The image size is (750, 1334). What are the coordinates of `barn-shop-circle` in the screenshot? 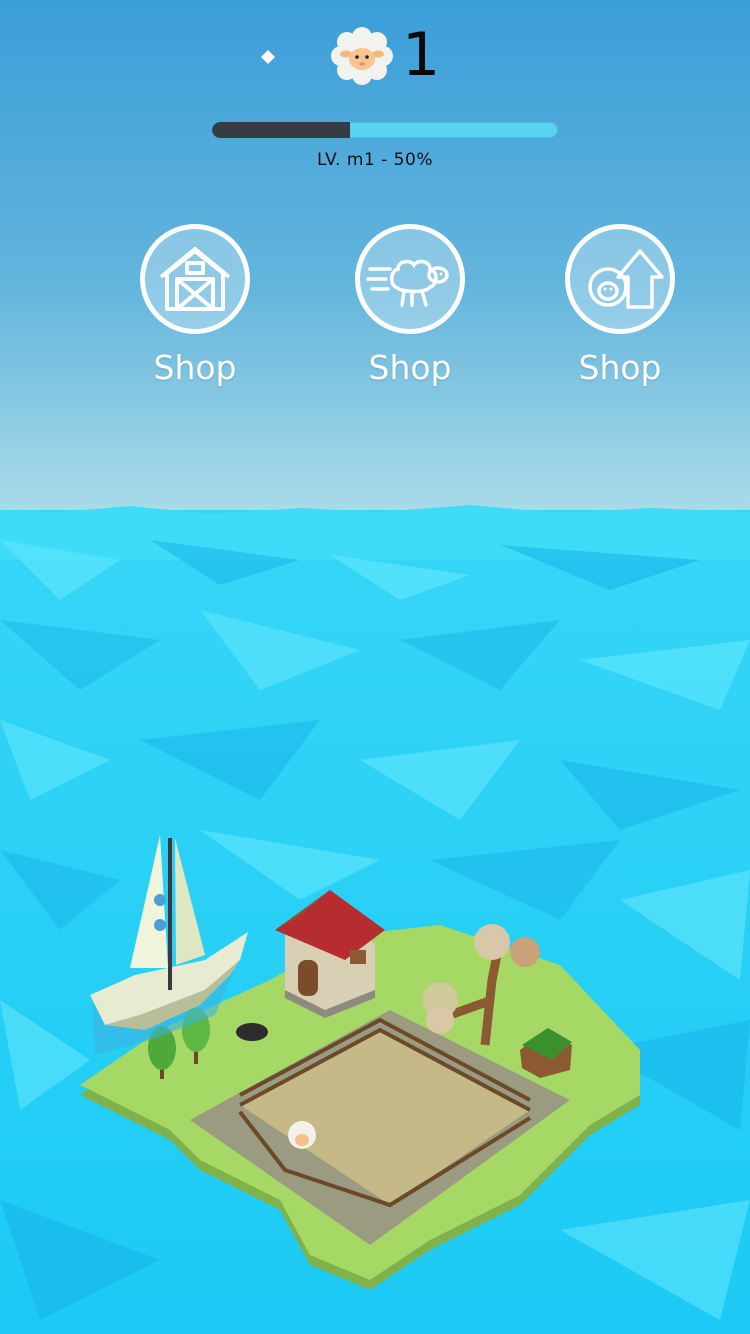 It's located at (195, 279).